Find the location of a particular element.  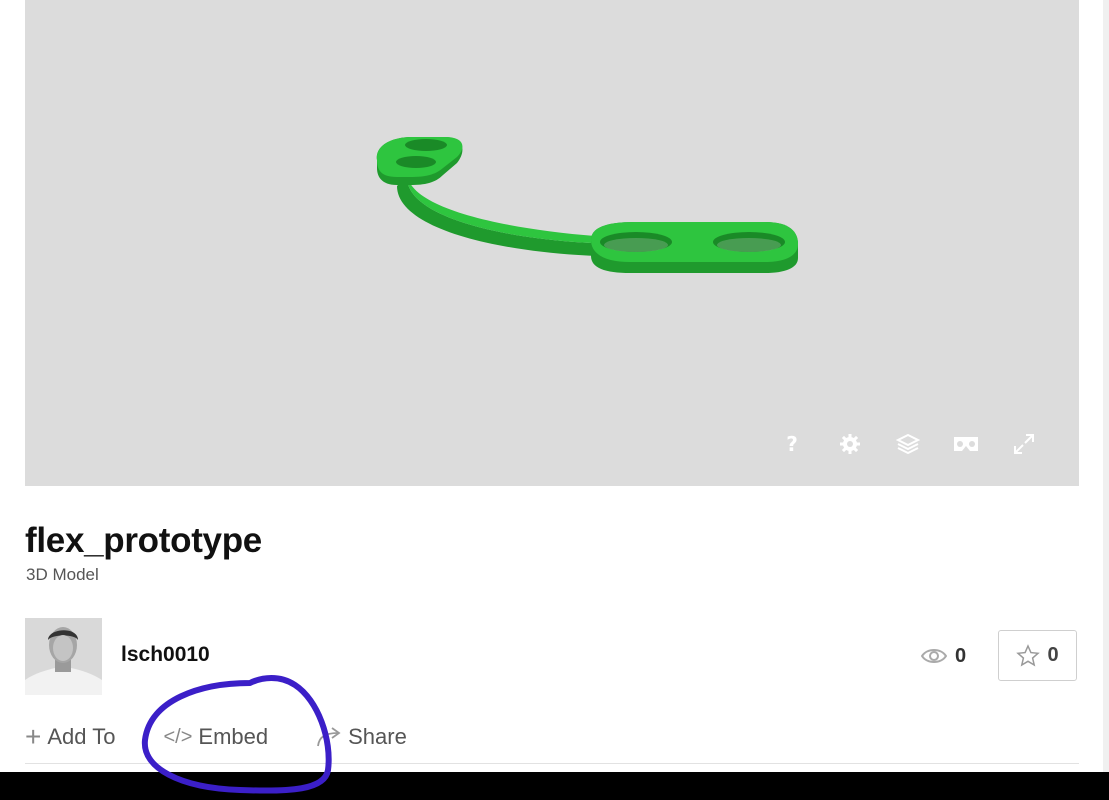

help-button: ? is located at coordinates (792, 444).